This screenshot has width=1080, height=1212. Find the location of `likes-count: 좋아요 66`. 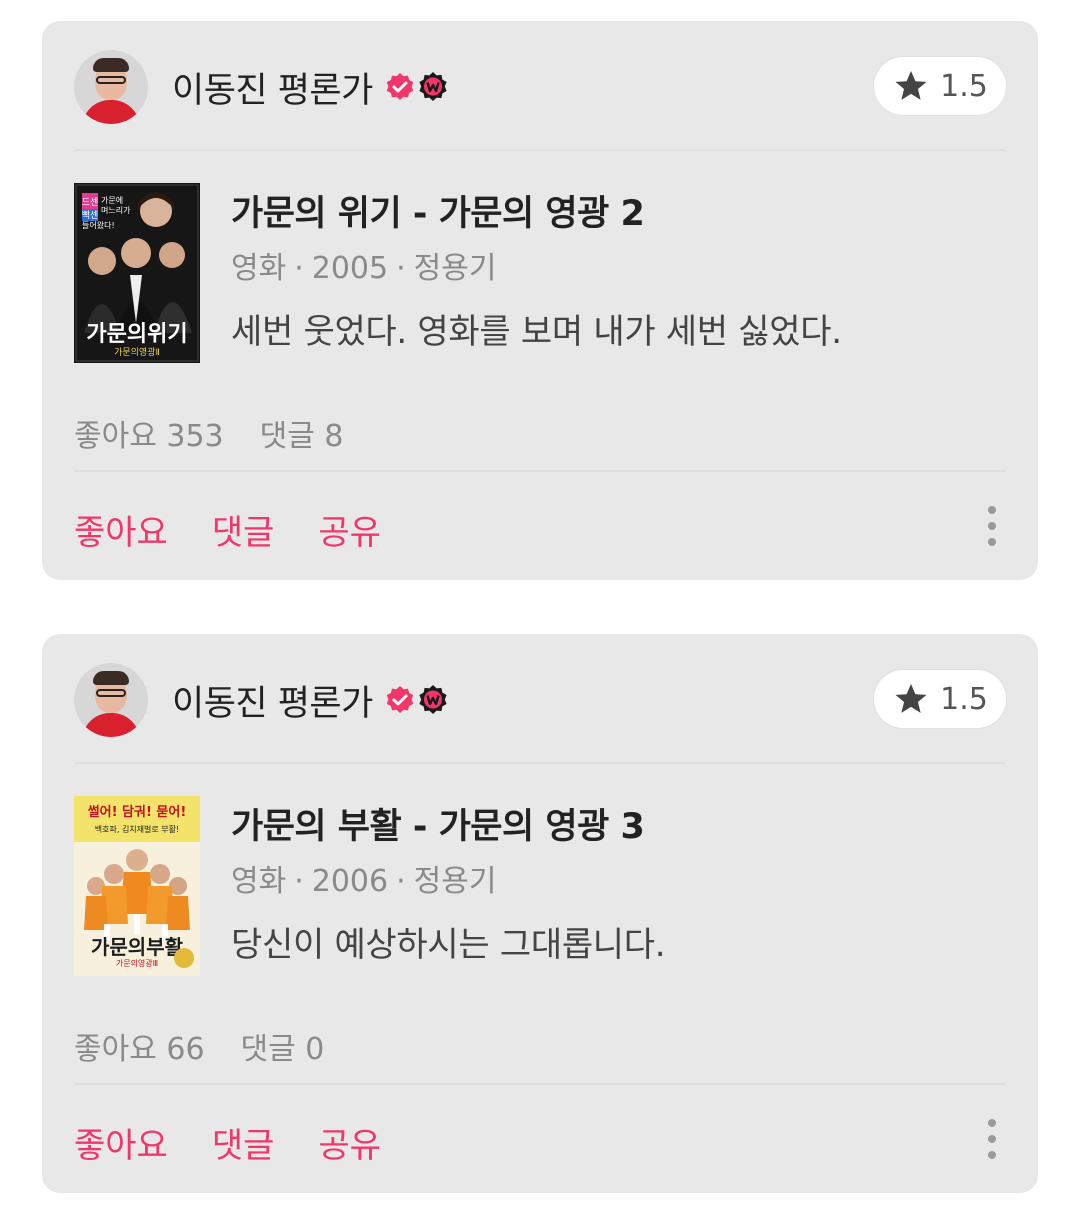

likes-count: 좋아요 66 is located at coordinates (139, 1049).